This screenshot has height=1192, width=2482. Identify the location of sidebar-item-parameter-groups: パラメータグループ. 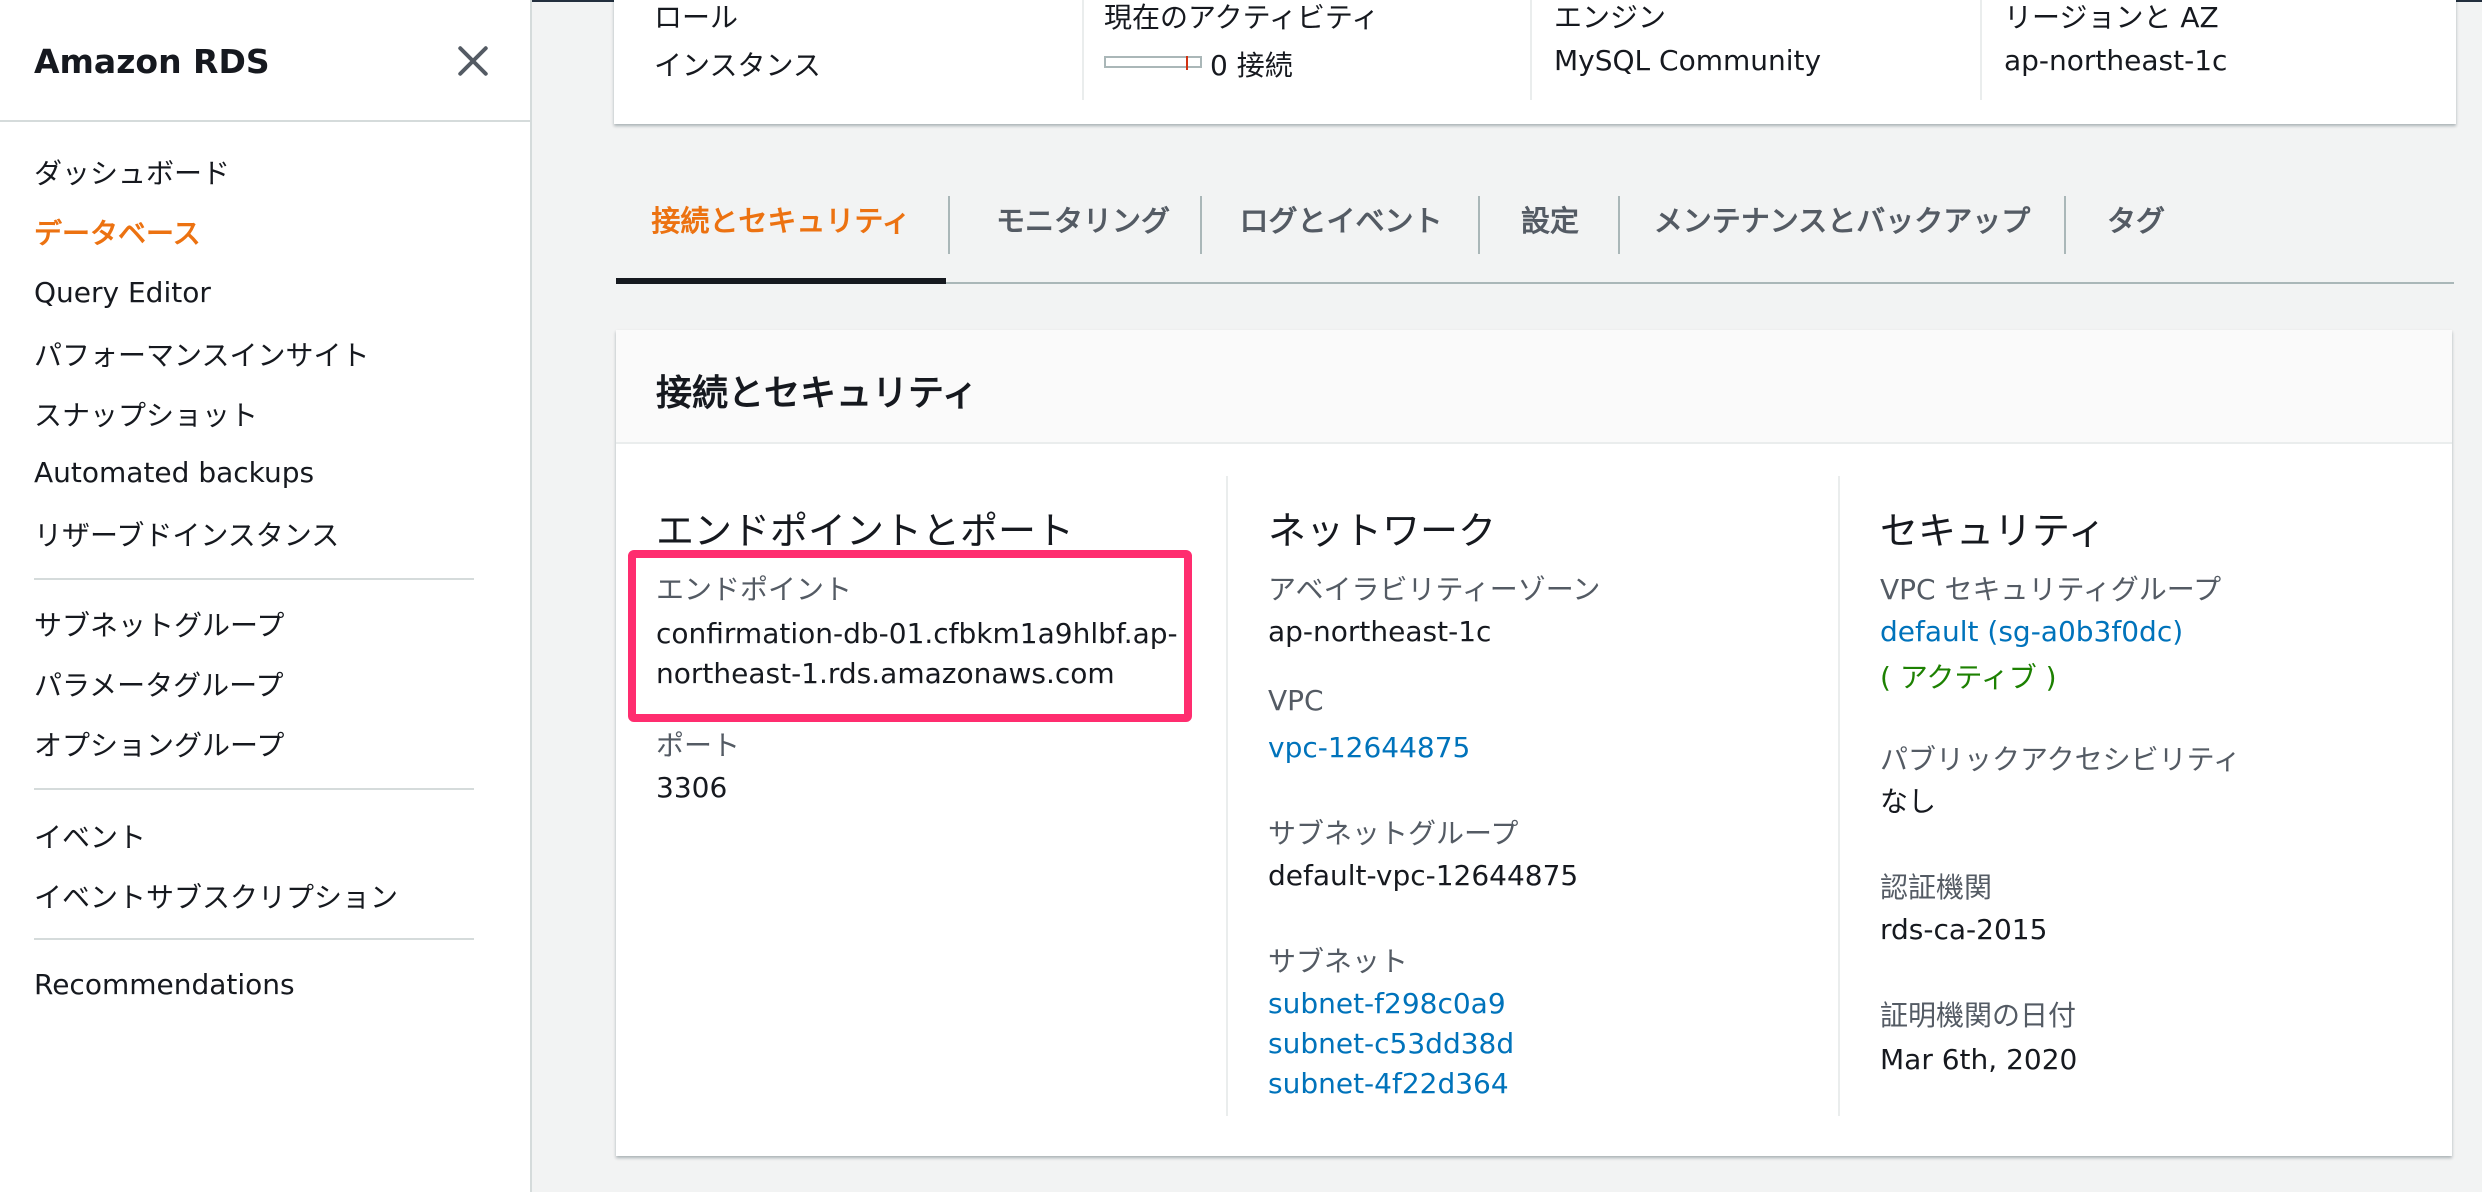
(158, 684).